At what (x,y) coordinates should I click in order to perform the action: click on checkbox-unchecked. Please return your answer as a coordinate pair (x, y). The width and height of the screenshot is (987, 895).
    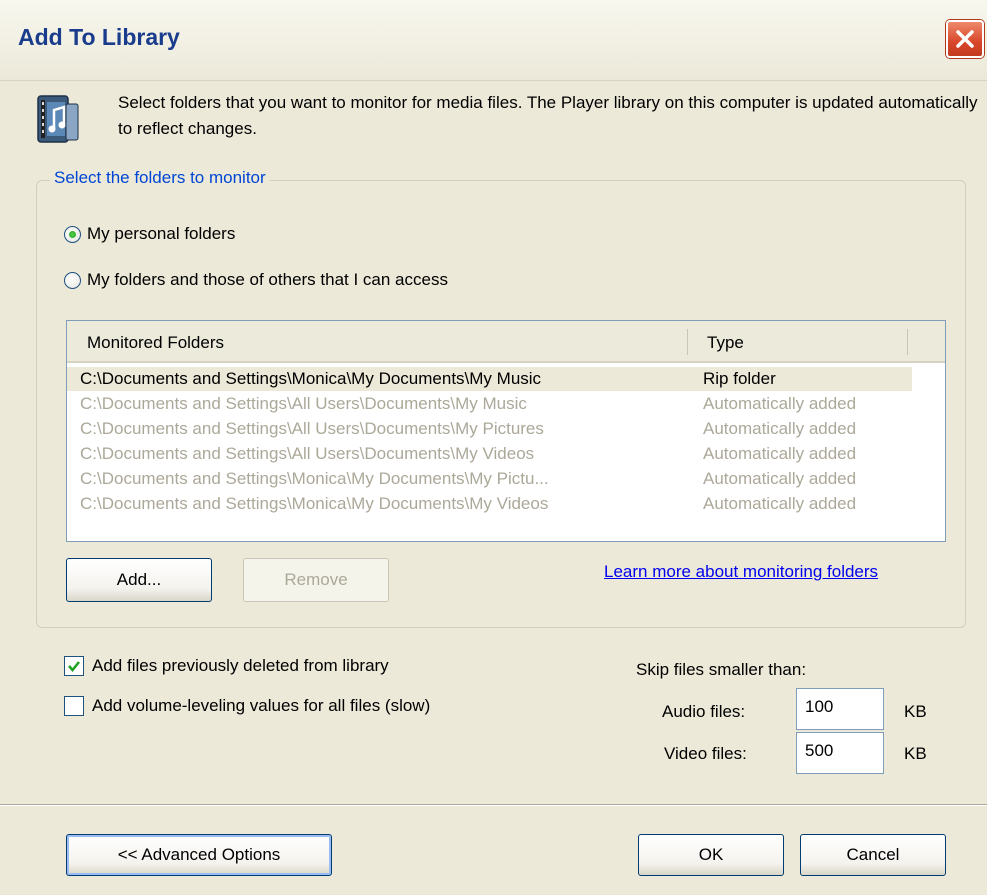
    Looking at the image, I should click on (74, 706).